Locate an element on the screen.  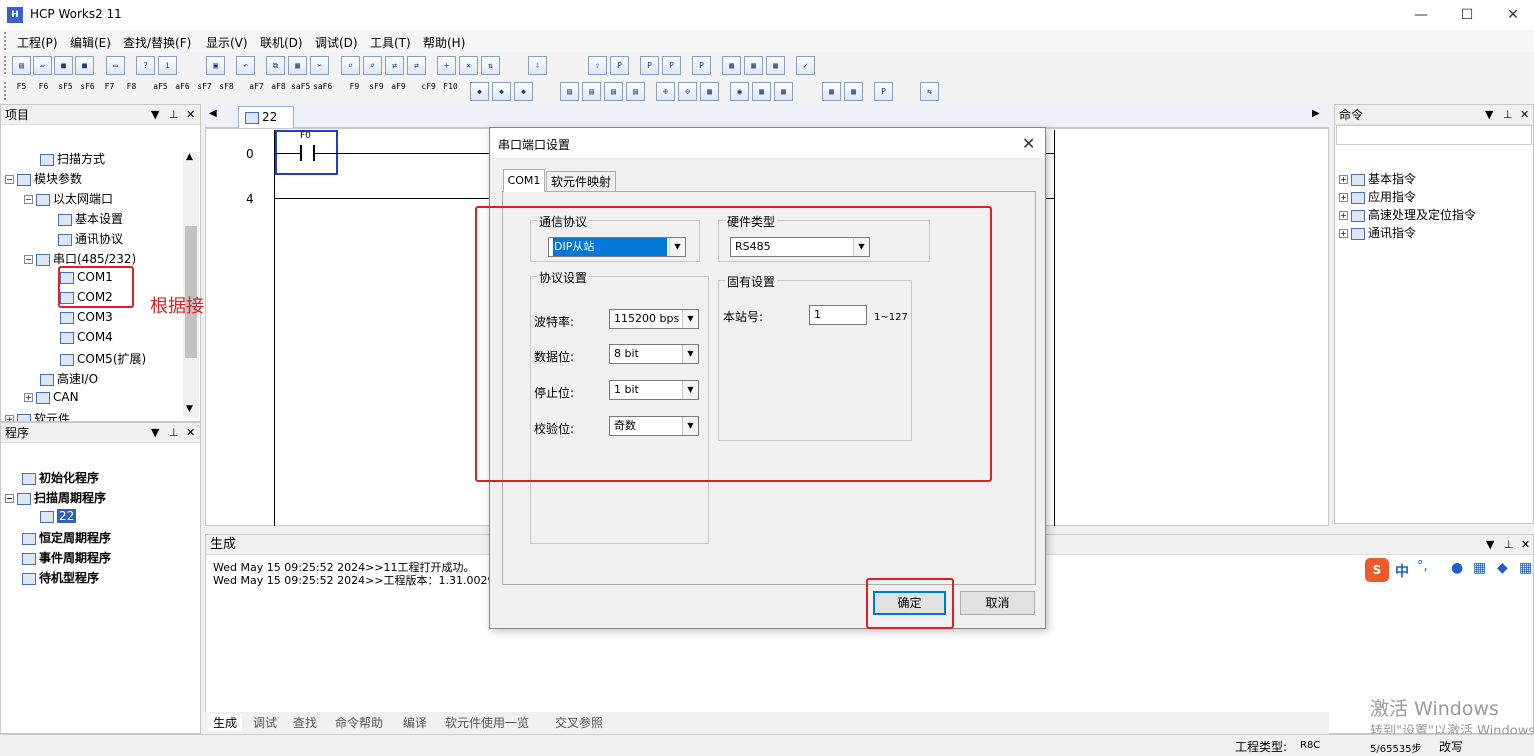
lock-icon: ▦ is located at coordinates (831, 91).